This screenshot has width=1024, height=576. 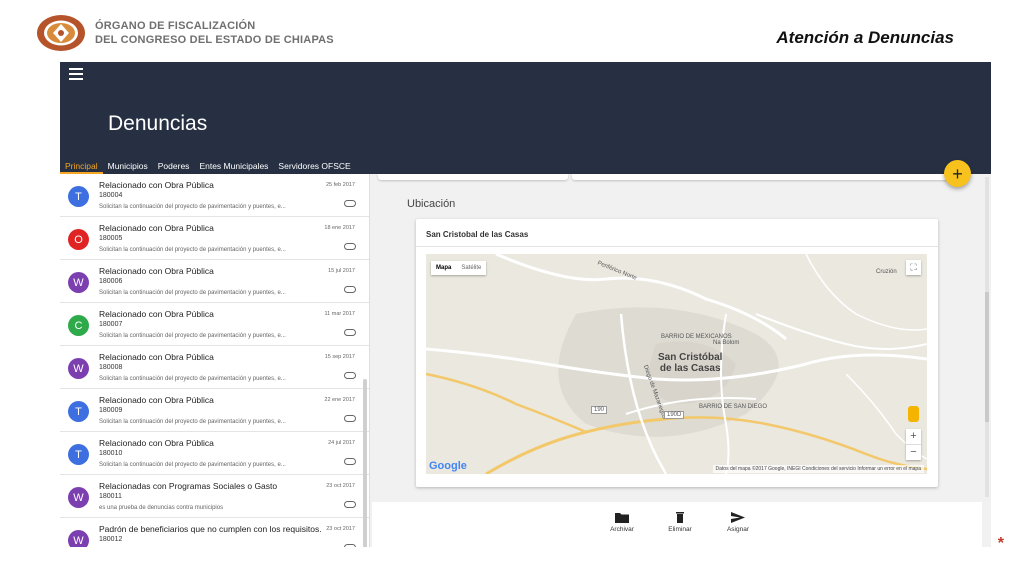 What do you see at coordinates (913, 414) in the screenshot?
I see `pegman-icon` at bounding box center [913, 414].